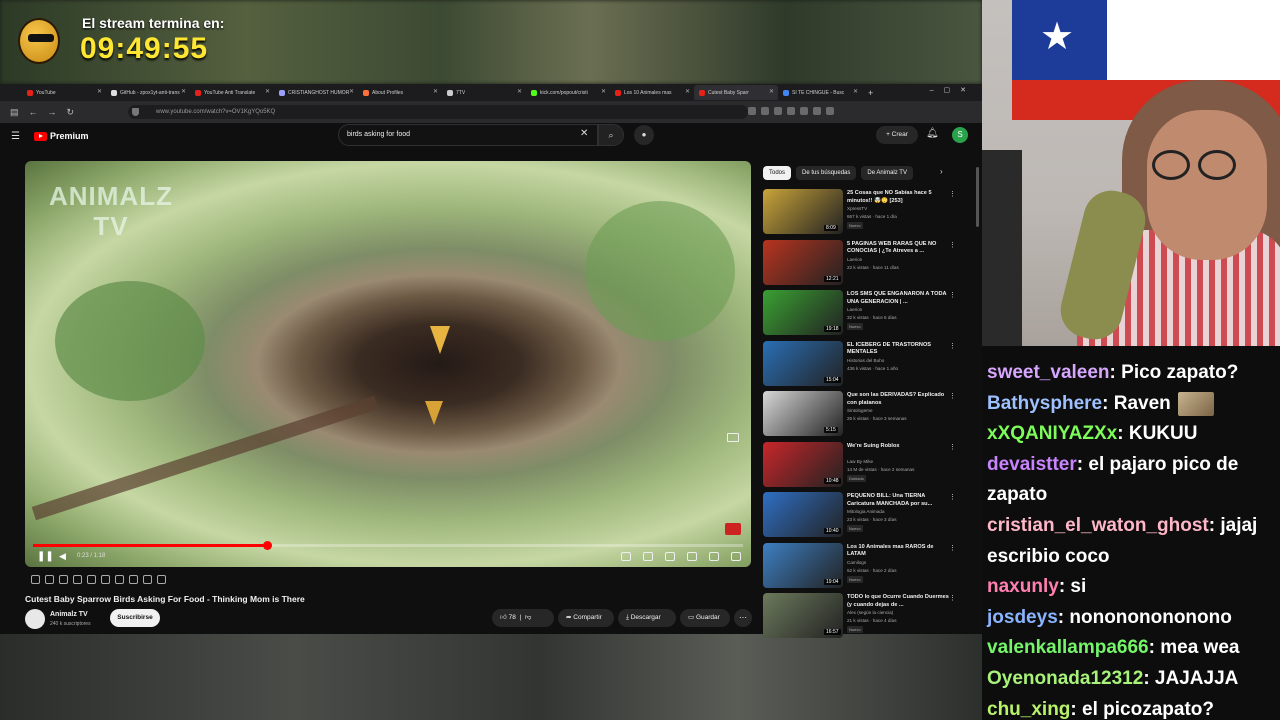 The height and width of the screenshot is (720, 1280). I want to click on star-icon, so click(830, 111).